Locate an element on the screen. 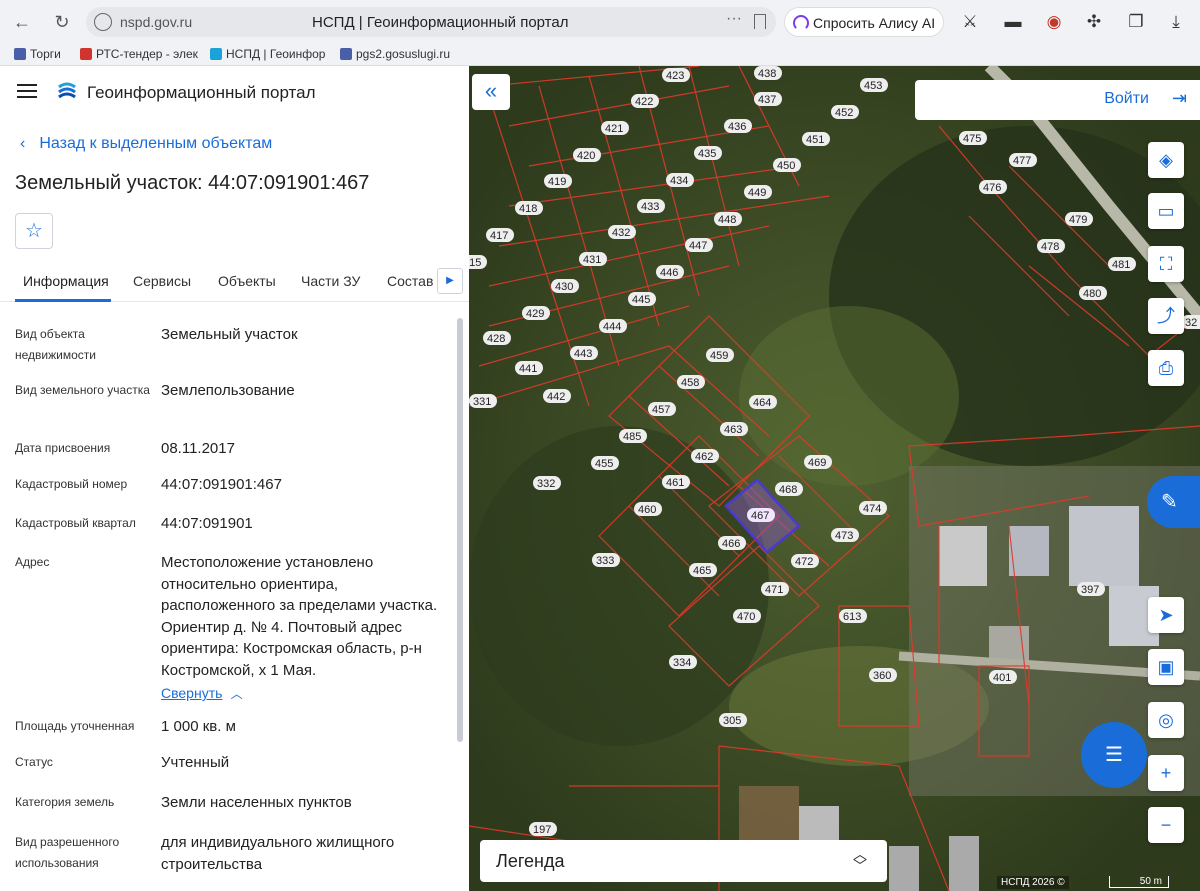  collections-icon: ❐ is located at coordinates (1136, 22).